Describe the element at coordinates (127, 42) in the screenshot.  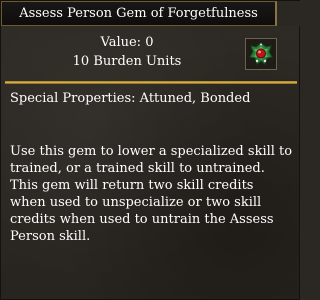
I see `item-value: Value: 0` at that location.